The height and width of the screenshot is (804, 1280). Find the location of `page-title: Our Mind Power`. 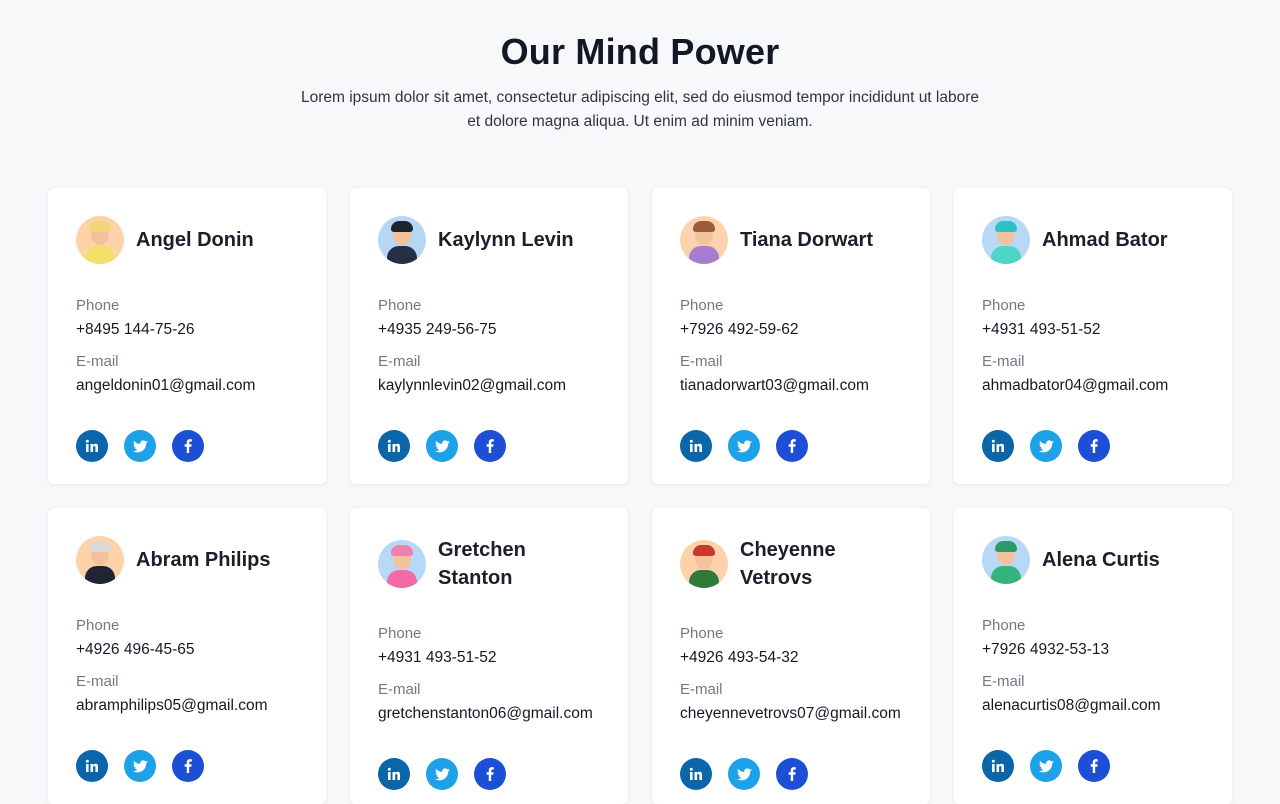

page-title: Our Mind Power is located at coordinates (640, 51).